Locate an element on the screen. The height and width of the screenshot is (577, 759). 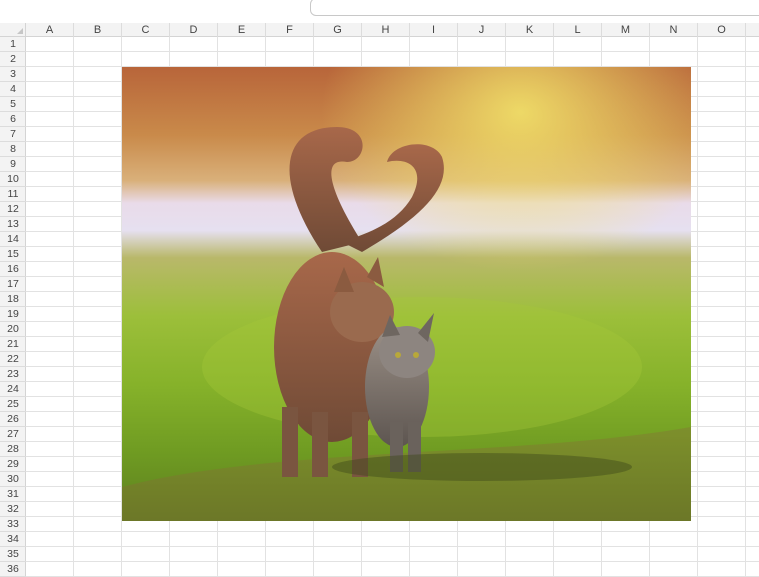
row-header-4: 4 is located at coordinates (13, 89).